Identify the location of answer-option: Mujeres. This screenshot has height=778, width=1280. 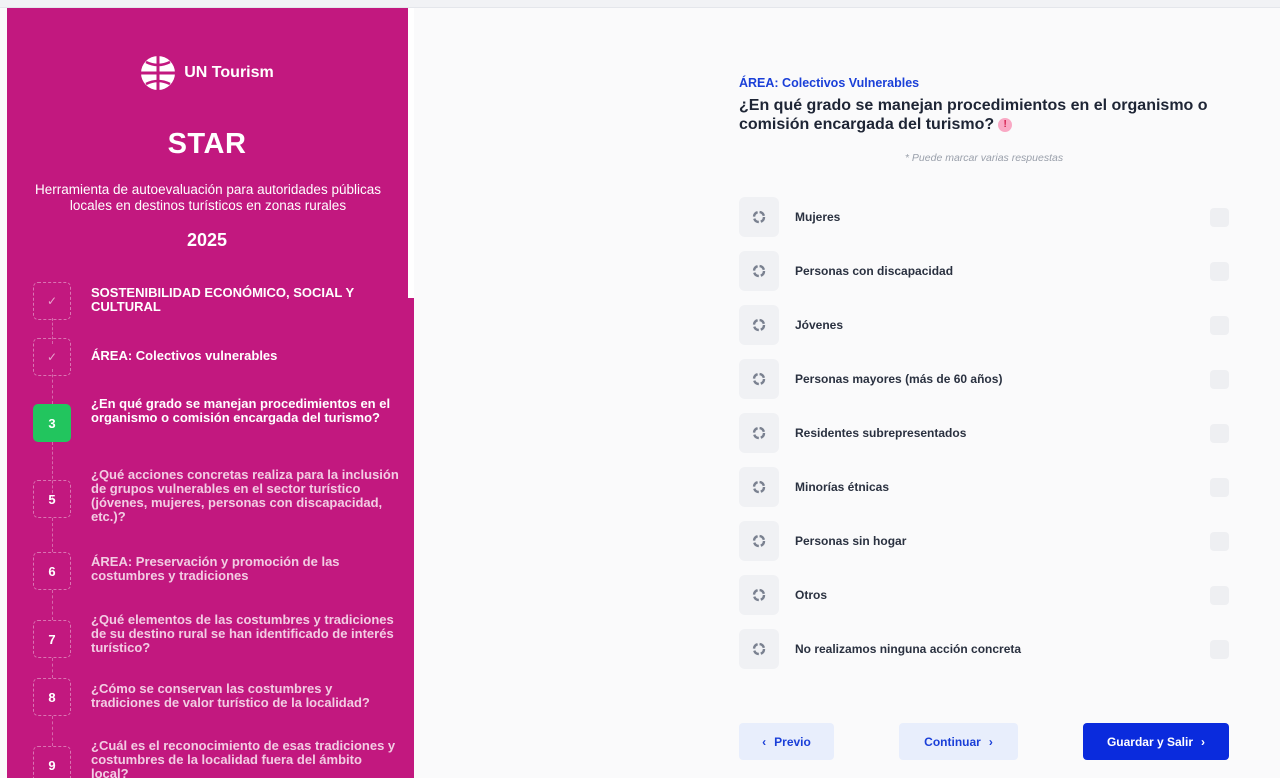
(984, 217).